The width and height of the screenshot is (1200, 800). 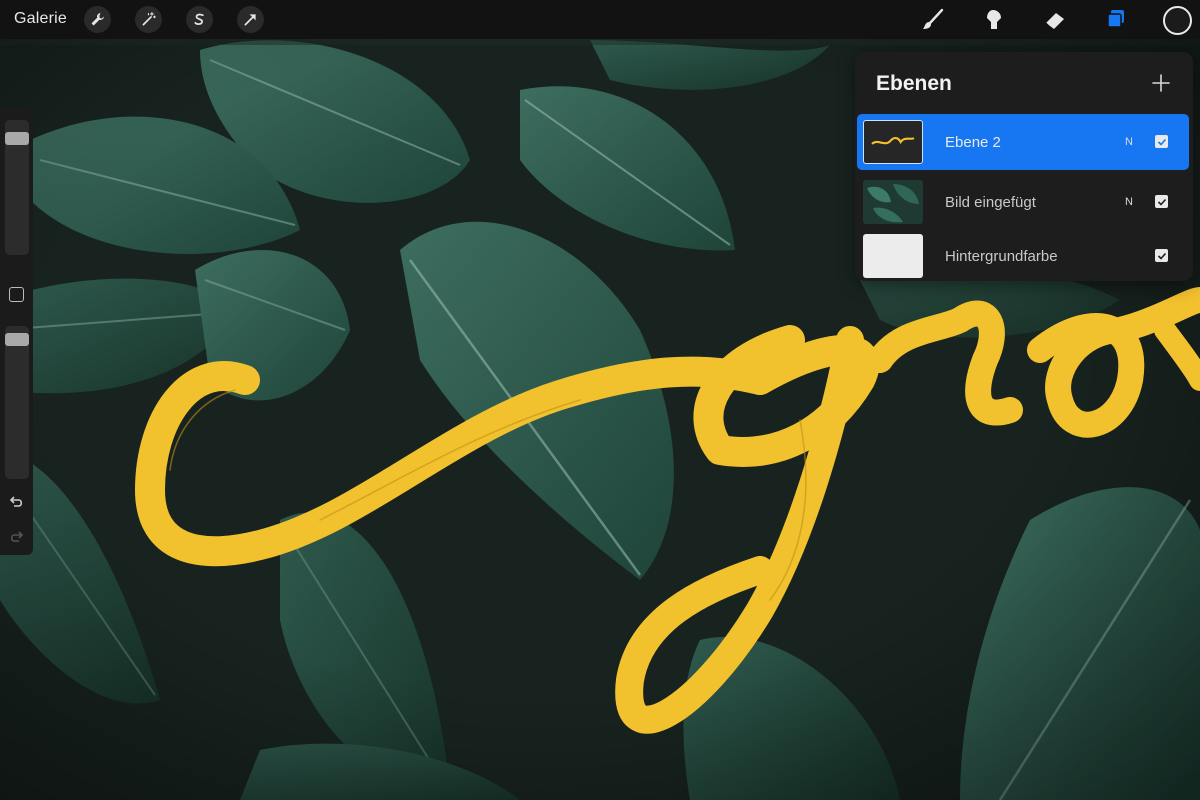 I want to click on layer-row-hintergrundfarbe: Hintergrundfarbe, so click(x=1023, y=256).